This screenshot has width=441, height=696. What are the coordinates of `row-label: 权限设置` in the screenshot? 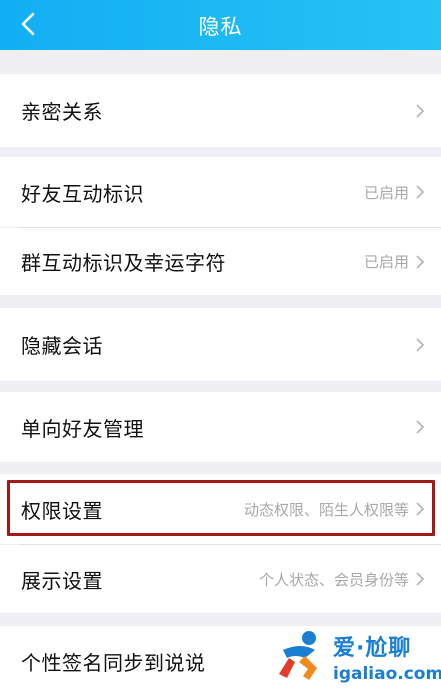 It's located at (62, 510).